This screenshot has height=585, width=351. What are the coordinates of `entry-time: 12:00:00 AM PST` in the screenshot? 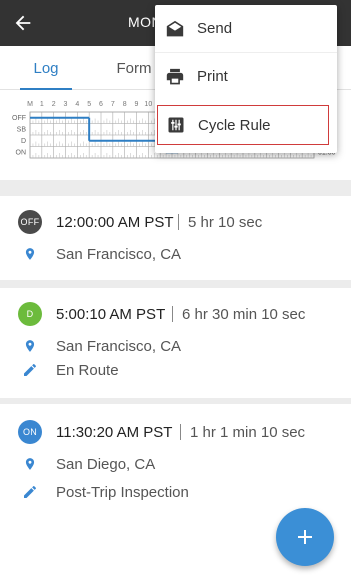 It's located at (115, 222).